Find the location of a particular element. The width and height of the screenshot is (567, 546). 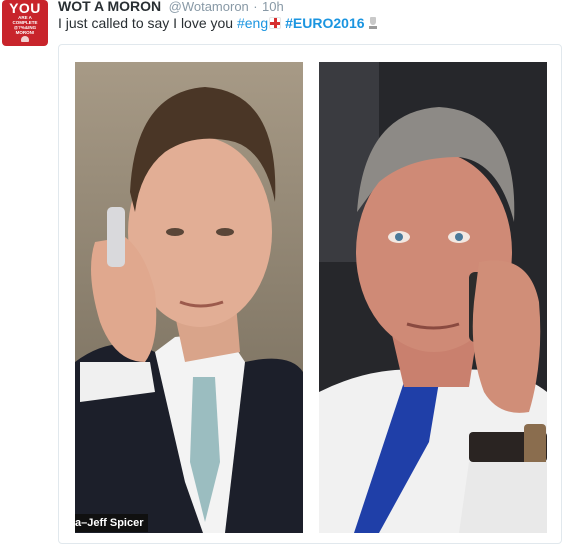

hashtag-euro2016: #EURO2016 is located at coordinates (324, 23).